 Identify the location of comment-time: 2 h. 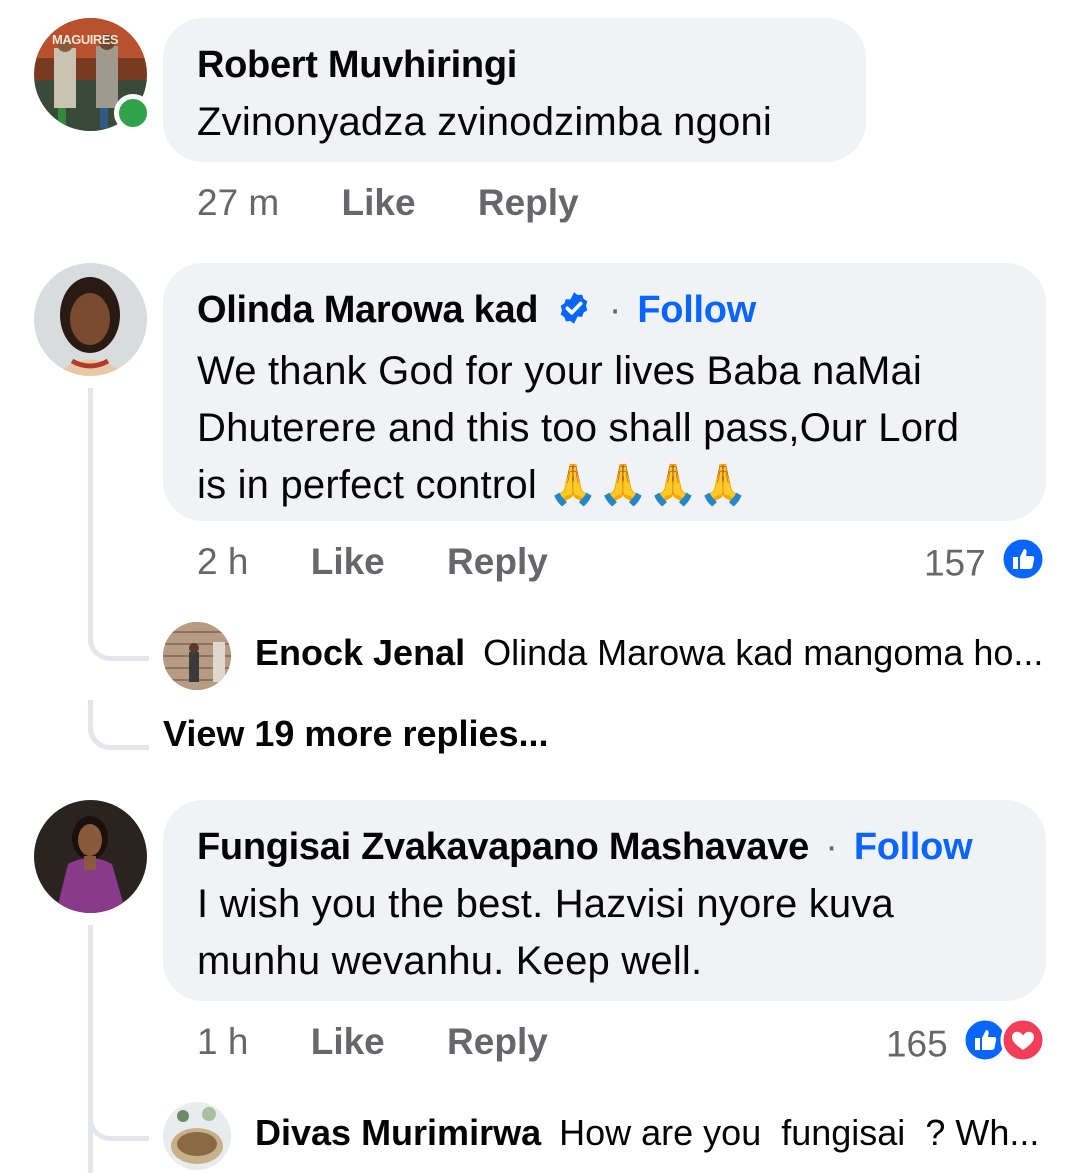
(222, 561).